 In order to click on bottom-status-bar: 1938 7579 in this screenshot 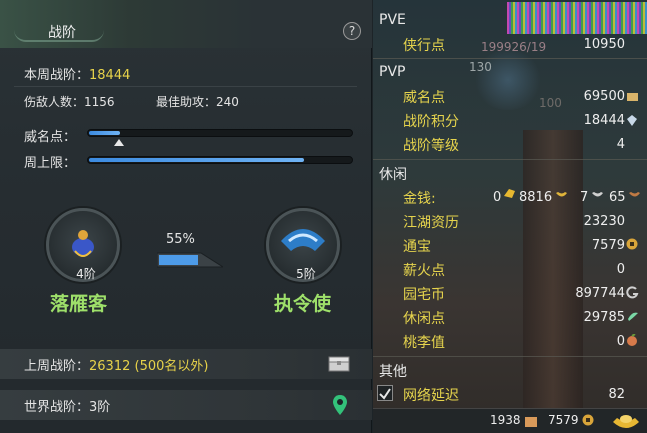, I will do `click(510, 420)`.